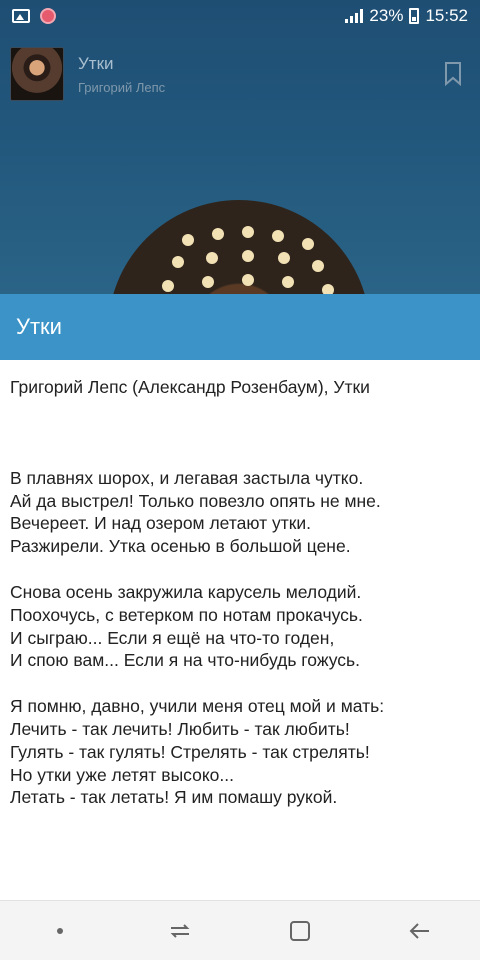  I want to click on battery-icon, so click(414, 16).